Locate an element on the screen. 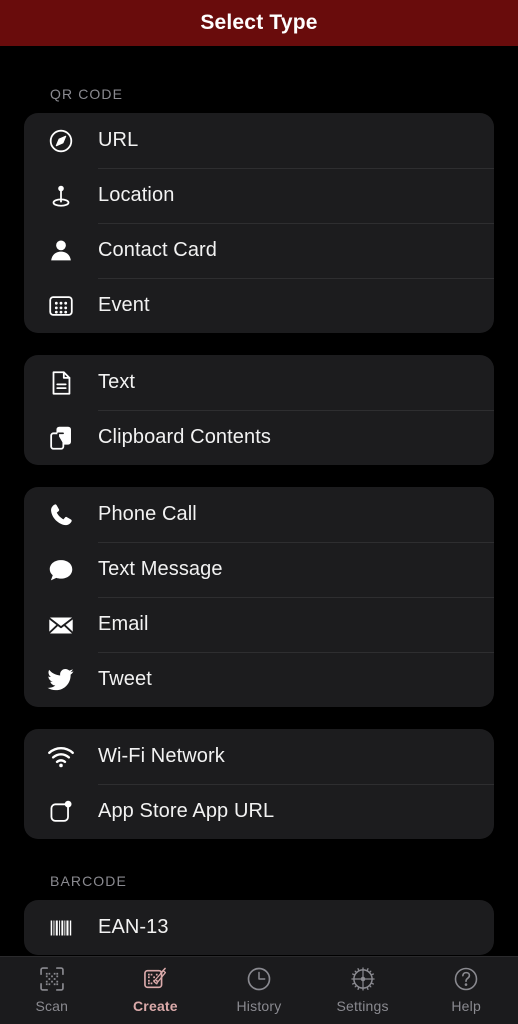  tab-help: Help is located at coordinates (466, 989).